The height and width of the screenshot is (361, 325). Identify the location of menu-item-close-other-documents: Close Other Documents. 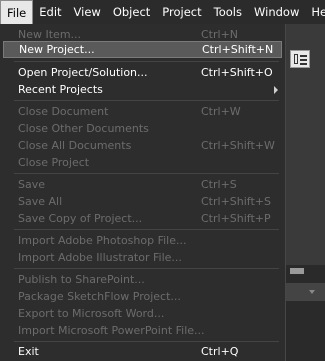
(142, 128).